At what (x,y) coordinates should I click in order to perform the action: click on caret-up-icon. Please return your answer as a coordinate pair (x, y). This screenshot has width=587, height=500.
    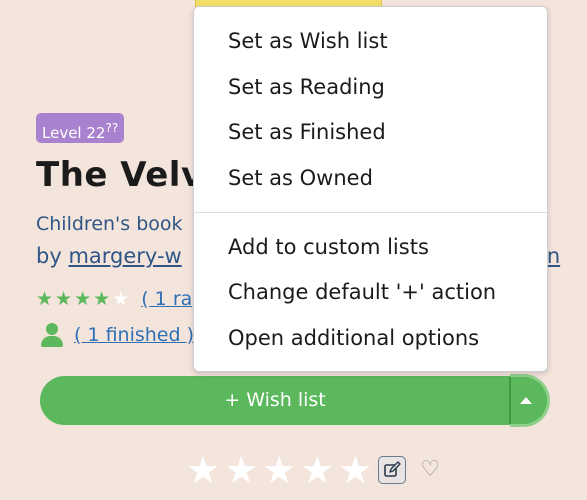
    Looking at the image, I should click on (526, 400).